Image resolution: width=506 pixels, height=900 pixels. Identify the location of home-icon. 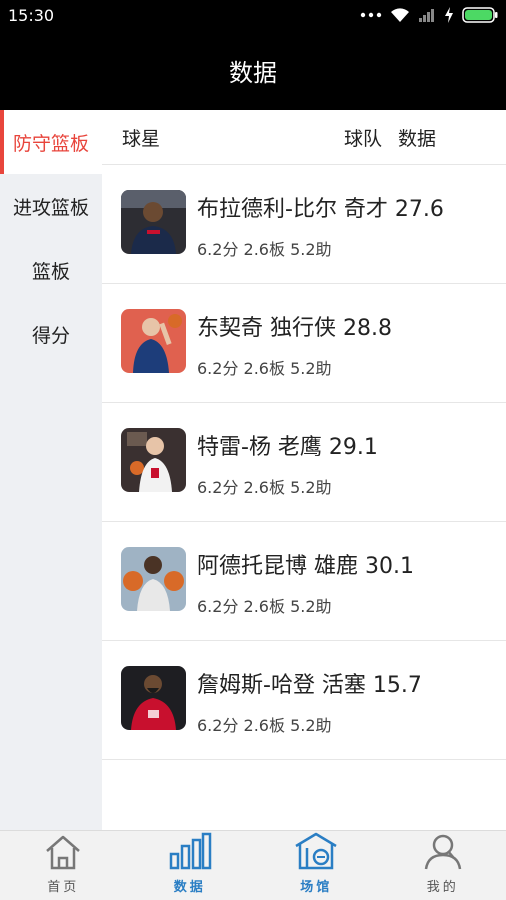
(63, 854).